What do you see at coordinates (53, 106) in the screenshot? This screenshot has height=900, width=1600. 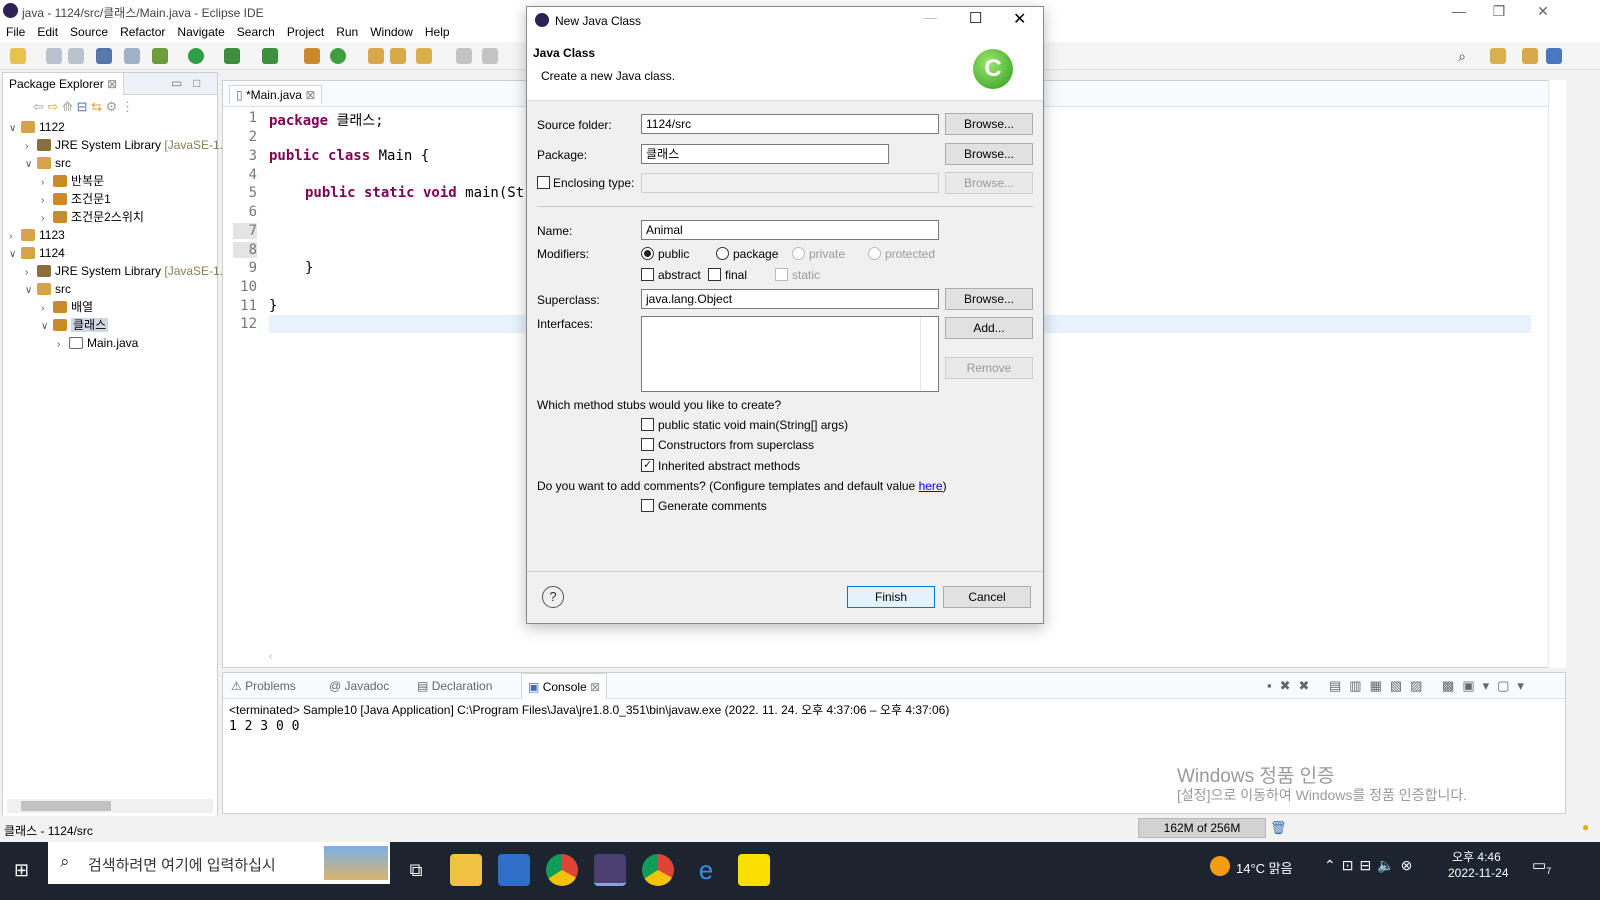 I see `forward-icon: ⇨` at bounding box center [53, 106].